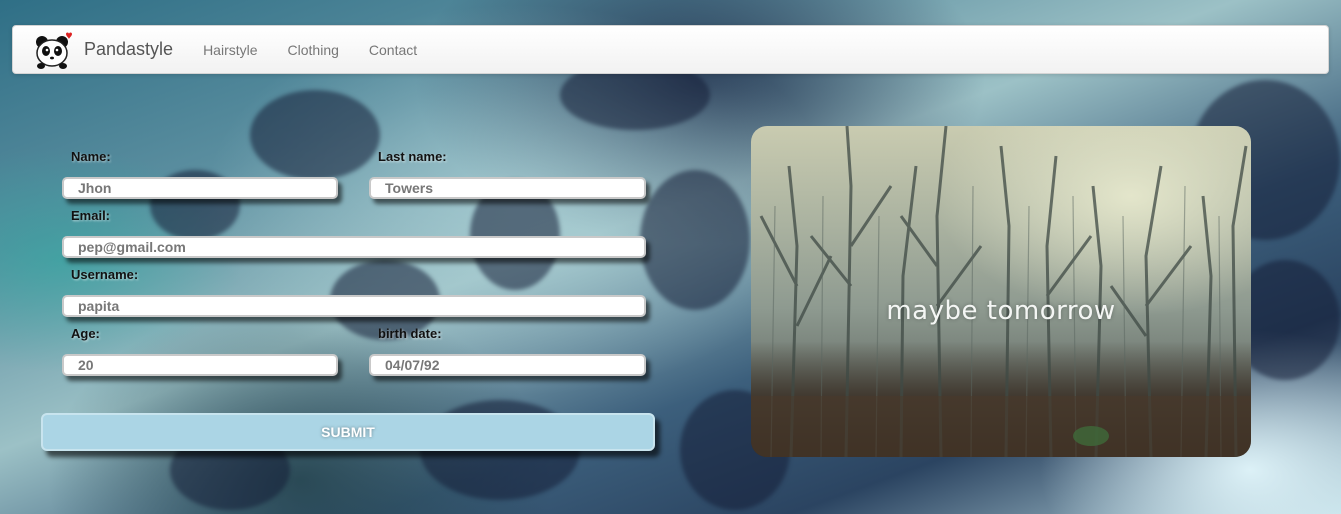 This screenshot has width=1341, height=514. What do you see at coordinates (507, 365) in the screenshot?
I see `birth-date-input` at bounding box center [507, 365].